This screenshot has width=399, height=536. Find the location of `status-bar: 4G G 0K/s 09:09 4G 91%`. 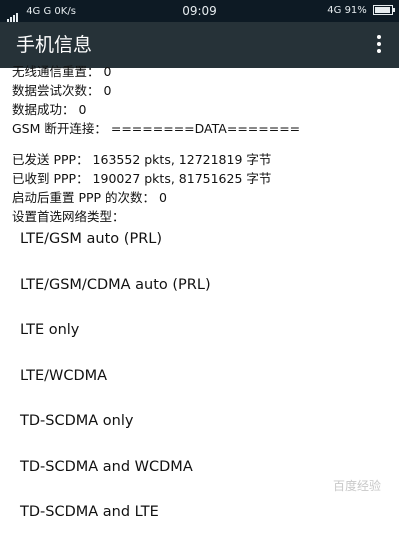

status-bar: 4G G 0K/s 09:09 4G 91% is located at coordinates (199, 11).